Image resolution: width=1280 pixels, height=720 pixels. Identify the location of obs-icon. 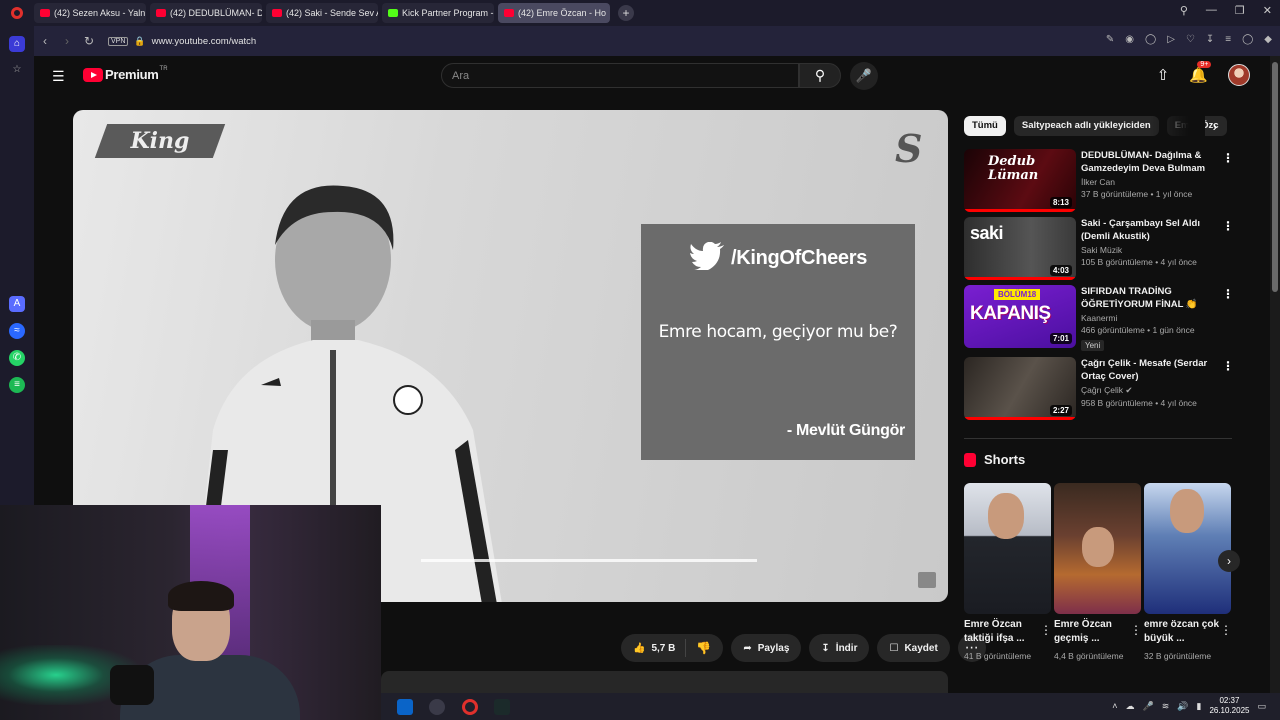
(437, 707).